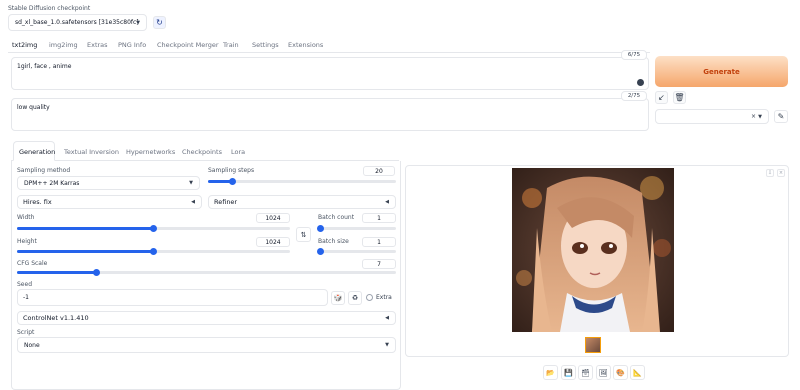 The image size is (800, 390). I want to click on pencil-icon: ✎, so click(781, 116).